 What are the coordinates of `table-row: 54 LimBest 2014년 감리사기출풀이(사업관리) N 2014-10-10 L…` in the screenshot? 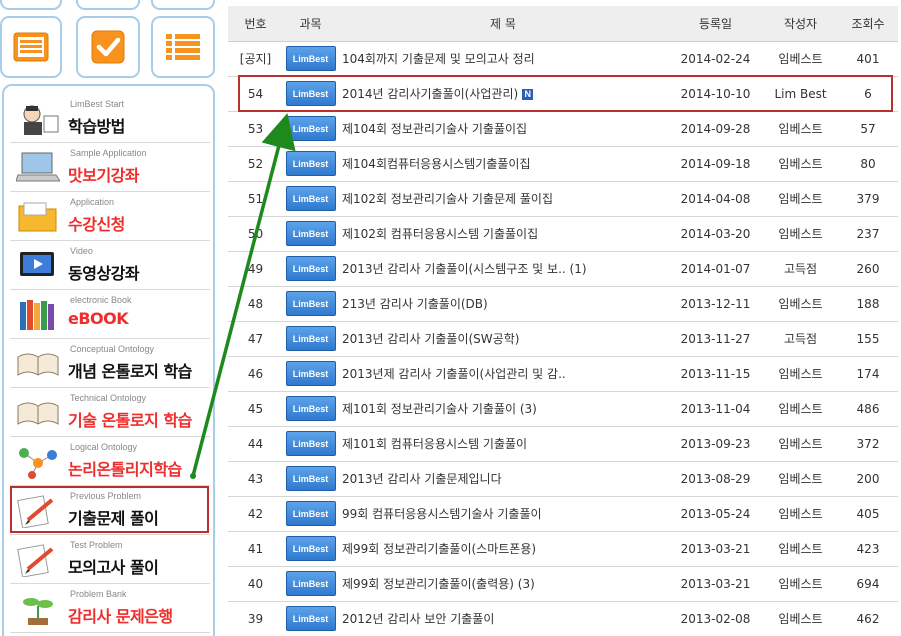 It's located at (563, 94).